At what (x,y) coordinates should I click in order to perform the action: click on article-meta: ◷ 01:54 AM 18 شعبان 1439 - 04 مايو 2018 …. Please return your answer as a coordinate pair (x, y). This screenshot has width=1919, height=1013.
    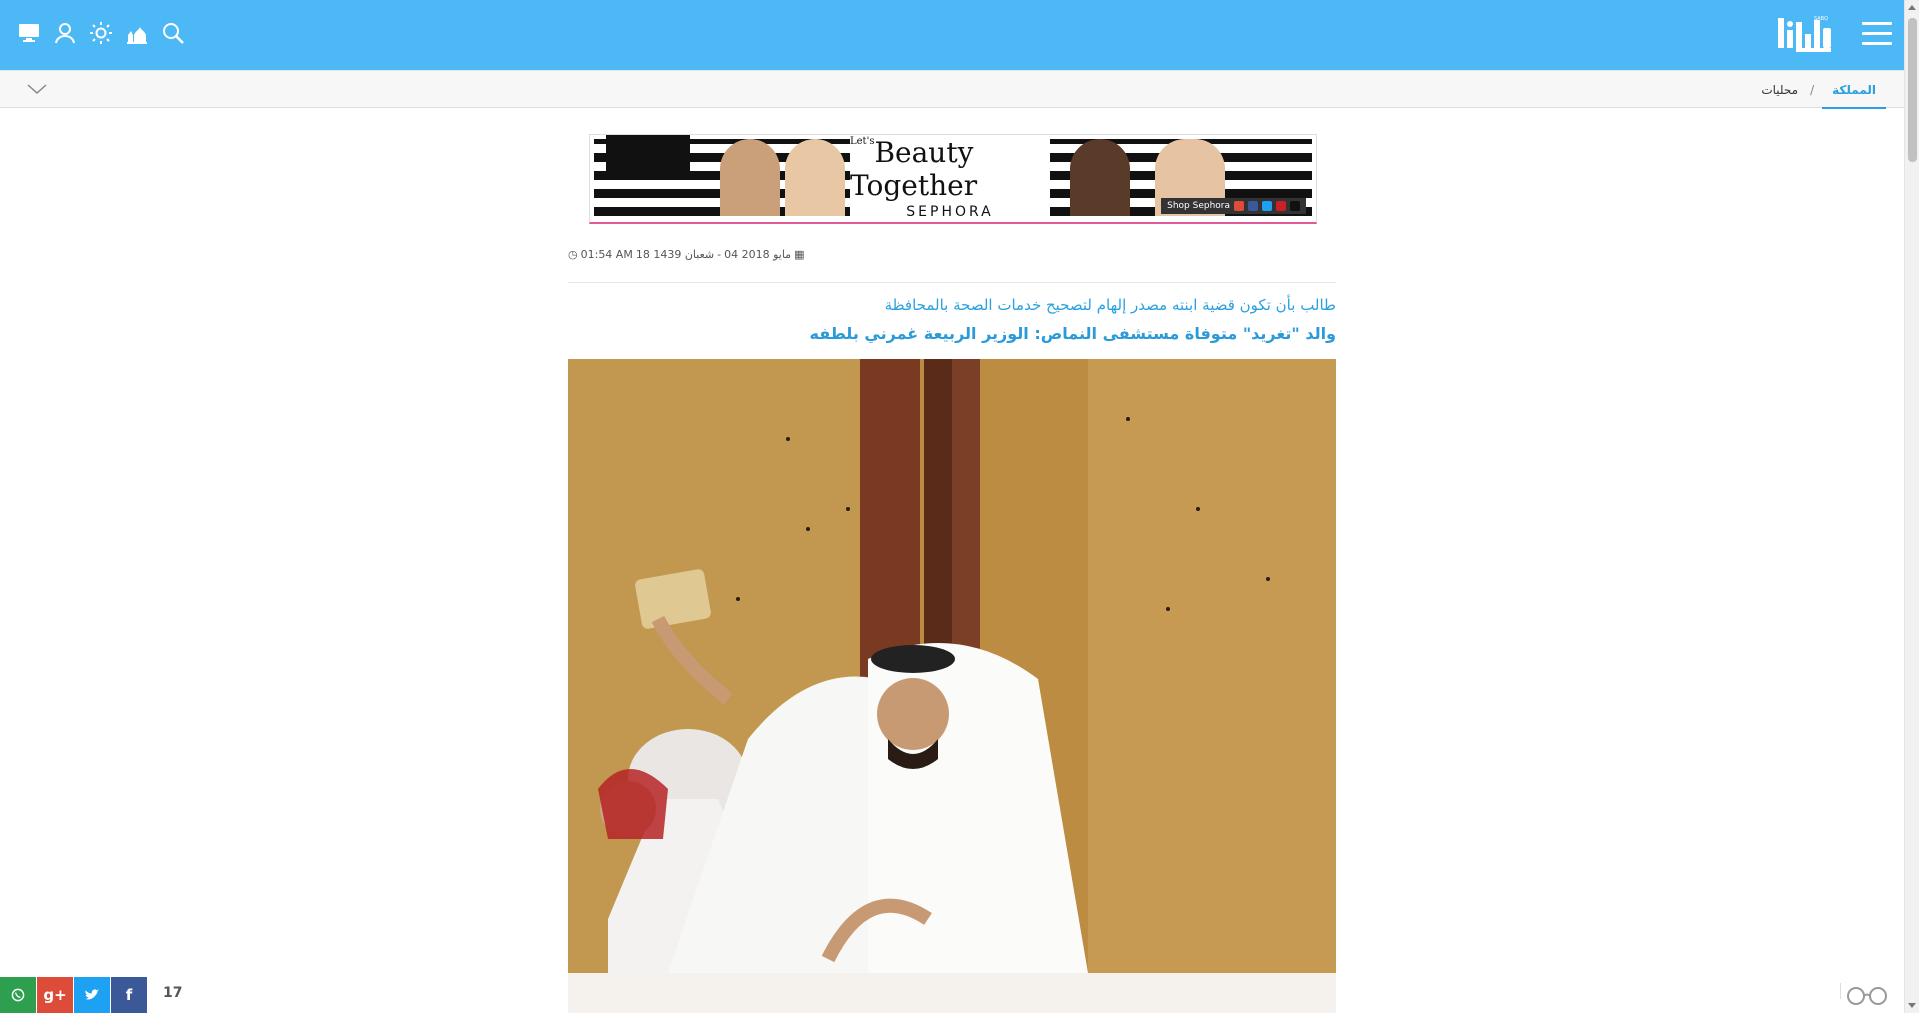
    Looking at the image, I should click on (686, 254).